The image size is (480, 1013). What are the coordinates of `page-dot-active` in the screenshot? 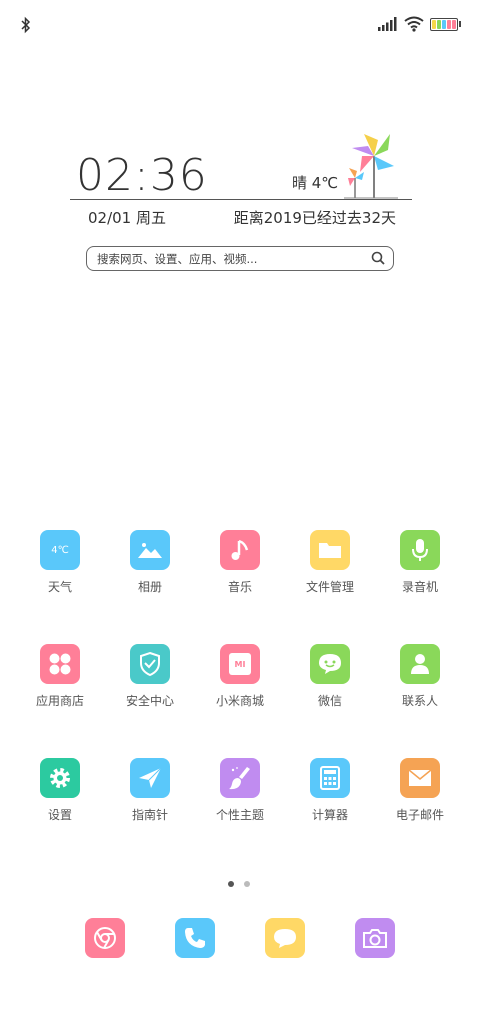 It's located at (231, 884).